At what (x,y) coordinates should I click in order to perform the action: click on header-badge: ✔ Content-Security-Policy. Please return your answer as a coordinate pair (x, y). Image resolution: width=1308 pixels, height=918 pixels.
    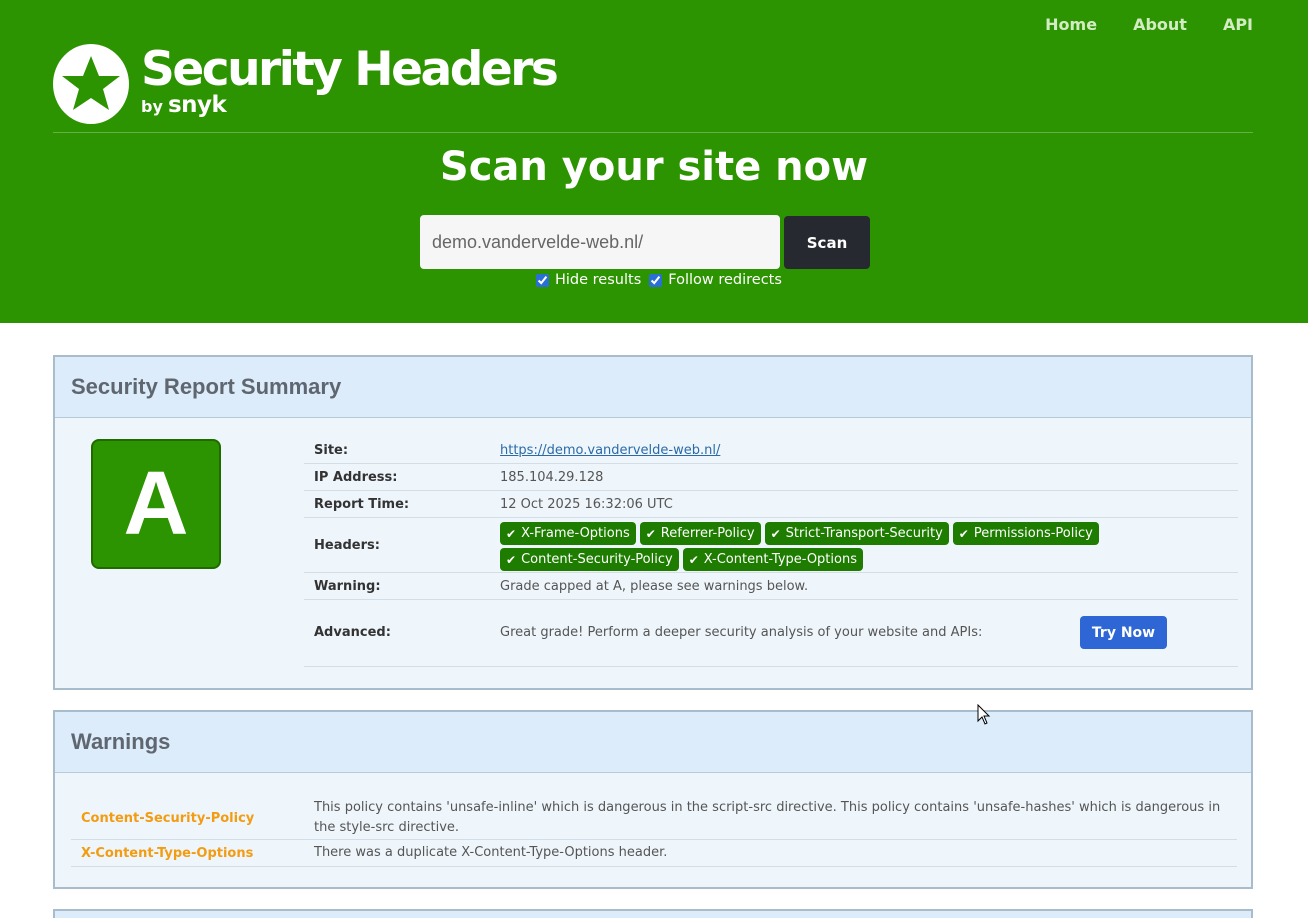
    Looking at the image, I should click on (589, 559).